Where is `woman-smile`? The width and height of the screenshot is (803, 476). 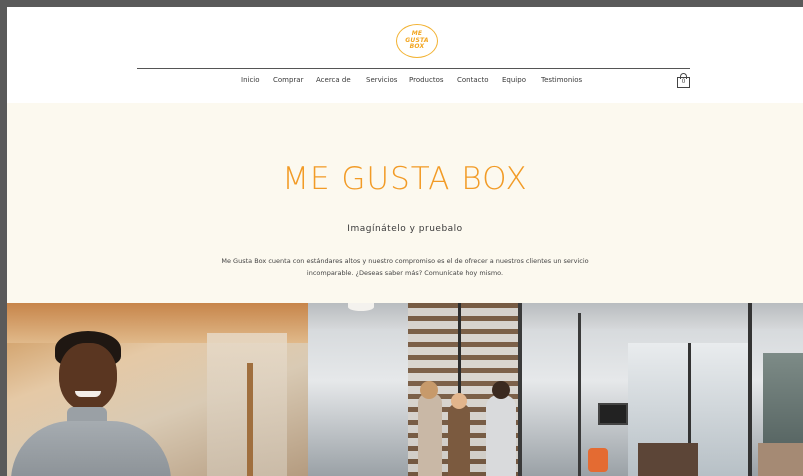 woman-smile is located at coordinates (88, 394).